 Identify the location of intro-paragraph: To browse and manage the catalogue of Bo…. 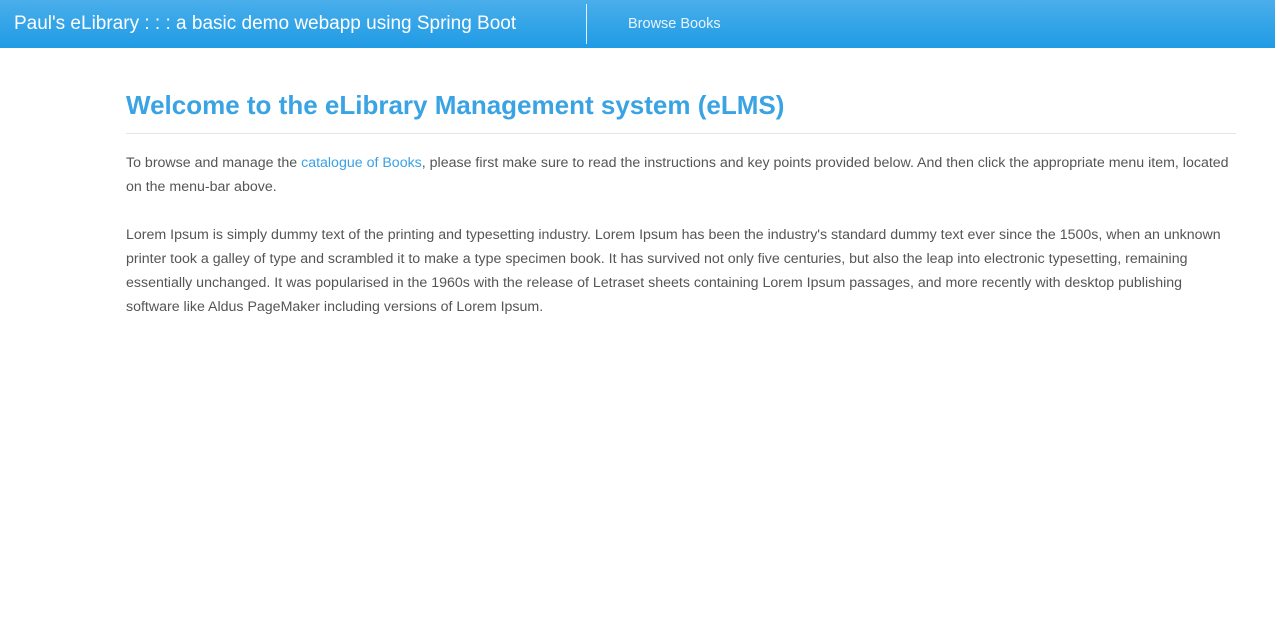
(681, 175).